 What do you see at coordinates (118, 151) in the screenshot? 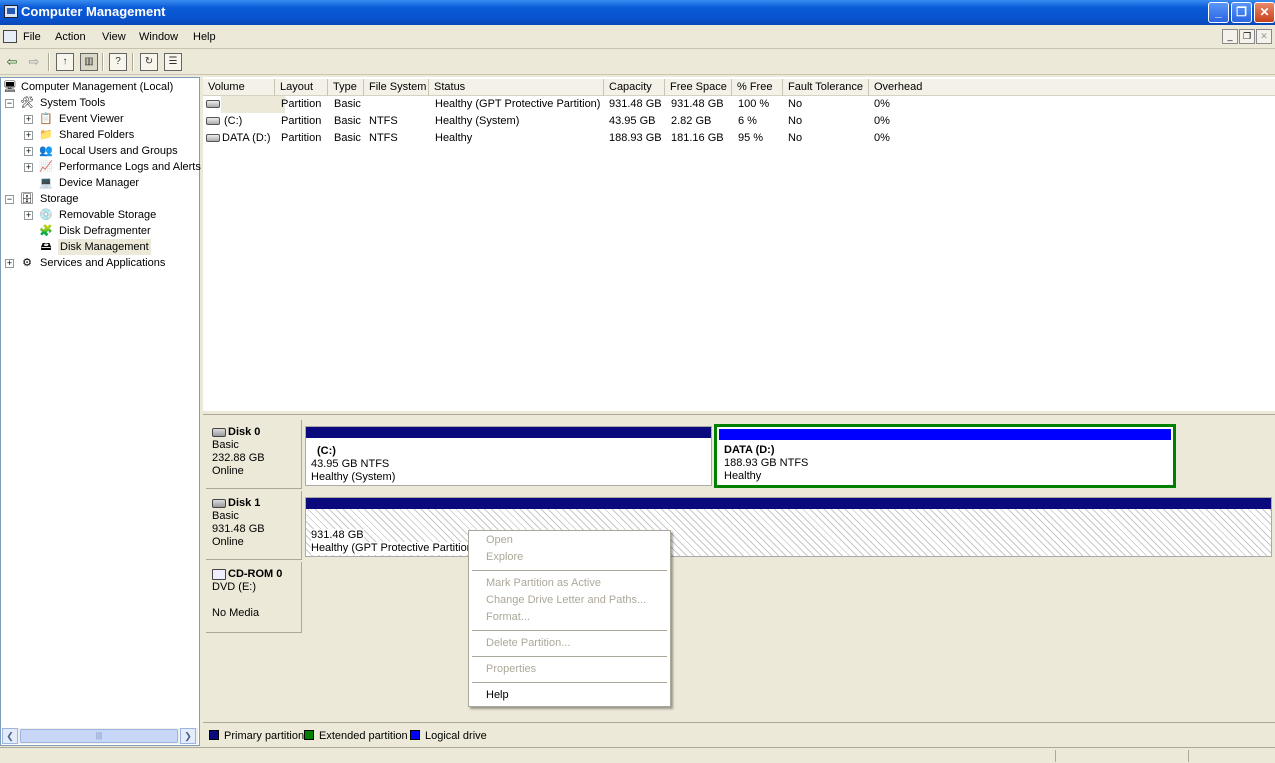
I see `tree-item-local-users-and-groups: Local Users and Groups` at bounding box center [118, 151].